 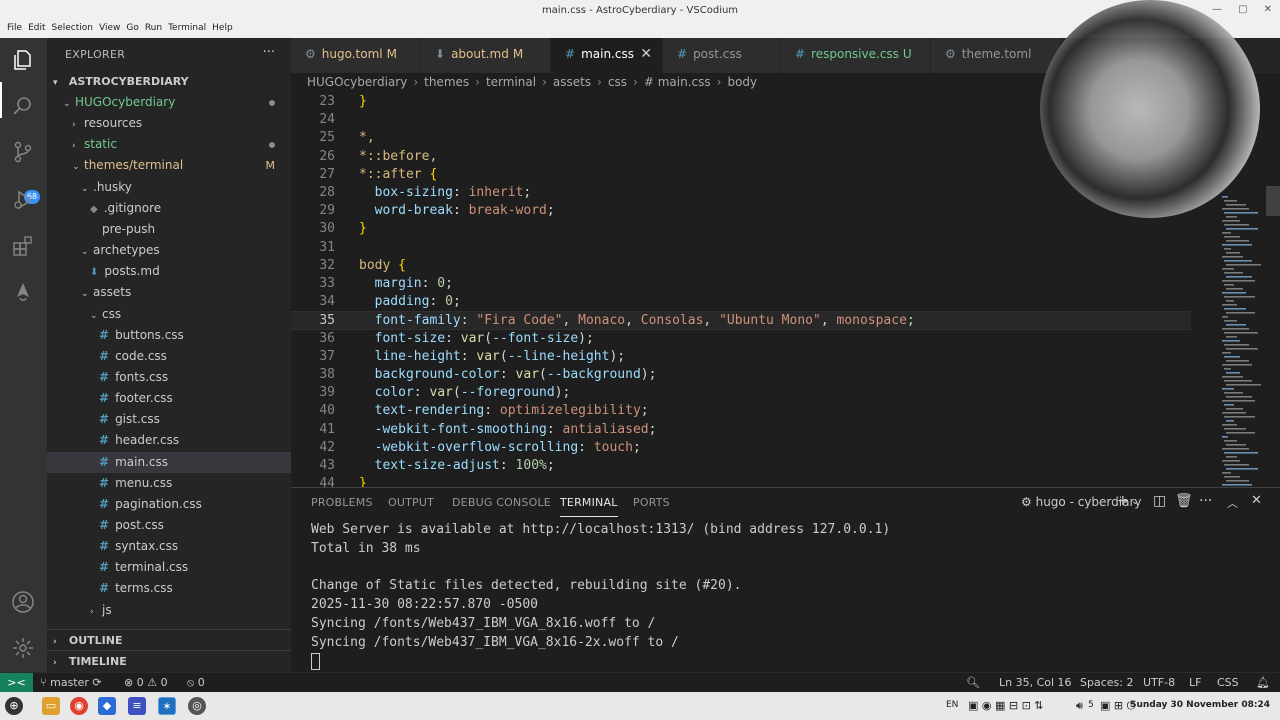 I want to click on start-menu-icon: ⊕, so click(x=14, y=706).